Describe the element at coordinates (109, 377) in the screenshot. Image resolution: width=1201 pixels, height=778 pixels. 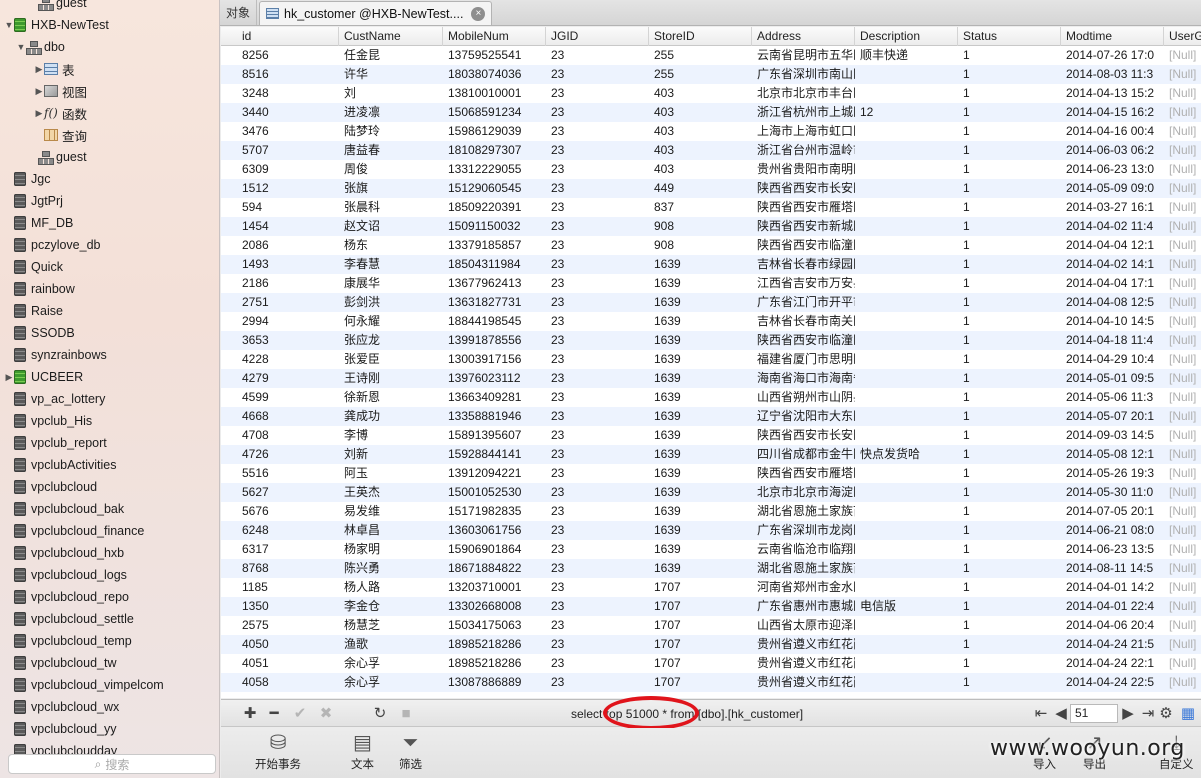
I see `tree-item: ▶ UCBEER` at that location.